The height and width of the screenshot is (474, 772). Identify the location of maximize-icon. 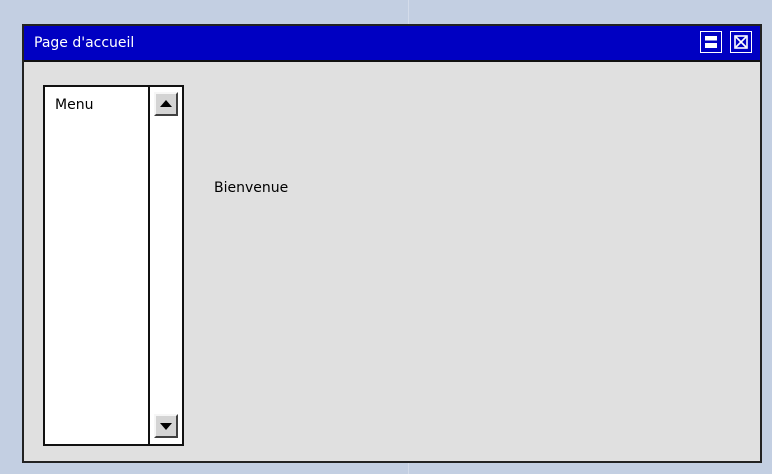
(711, 42).